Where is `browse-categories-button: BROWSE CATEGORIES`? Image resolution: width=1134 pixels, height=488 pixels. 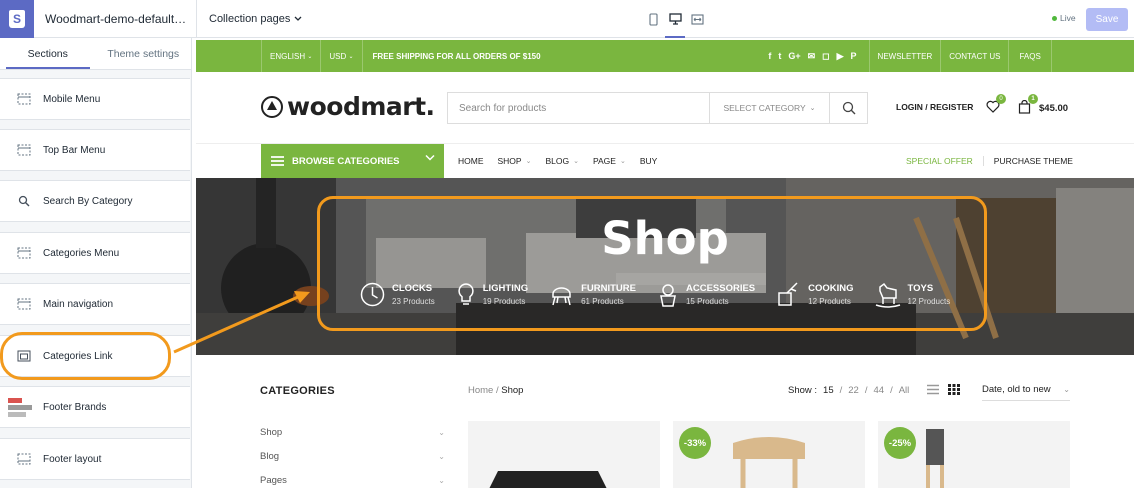 browse-categories-button: BROWSE CATEGORIES is located at coordinates (352, 161).